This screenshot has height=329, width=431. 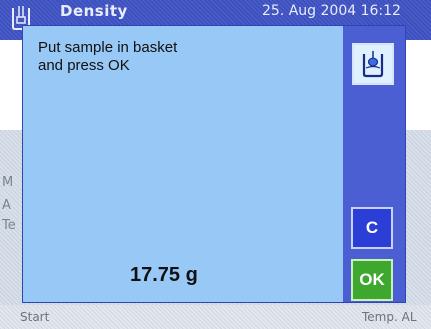 What do you see at coordinates (164, 275) in the screenshot?
I see `weight-readout: 17.75 g` at bounding box center [164, 275].